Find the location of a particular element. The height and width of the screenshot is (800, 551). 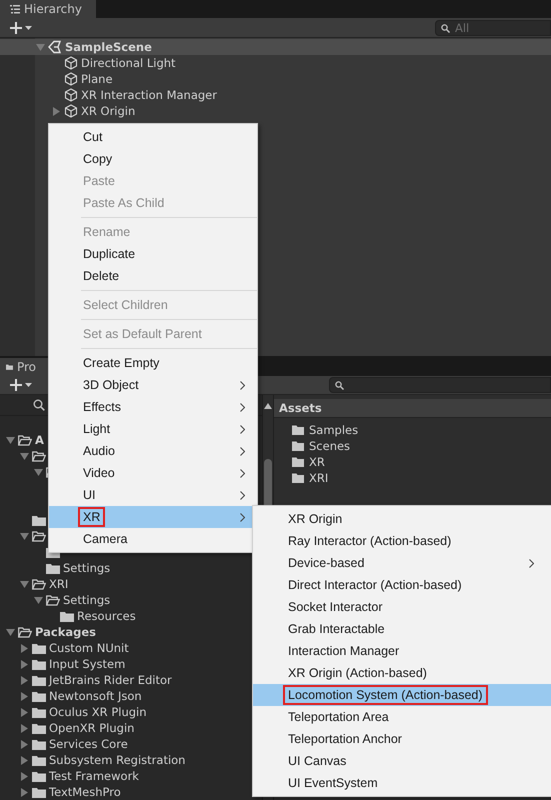

menu-item: Ray Interactor (Action-based) is located at coordinates (402, 541).